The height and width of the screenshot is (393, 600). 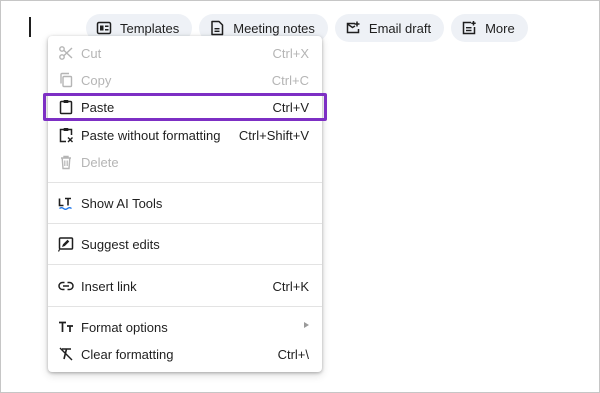 I want to click on clipboard-plain-icon, so click(x=66, y=135).